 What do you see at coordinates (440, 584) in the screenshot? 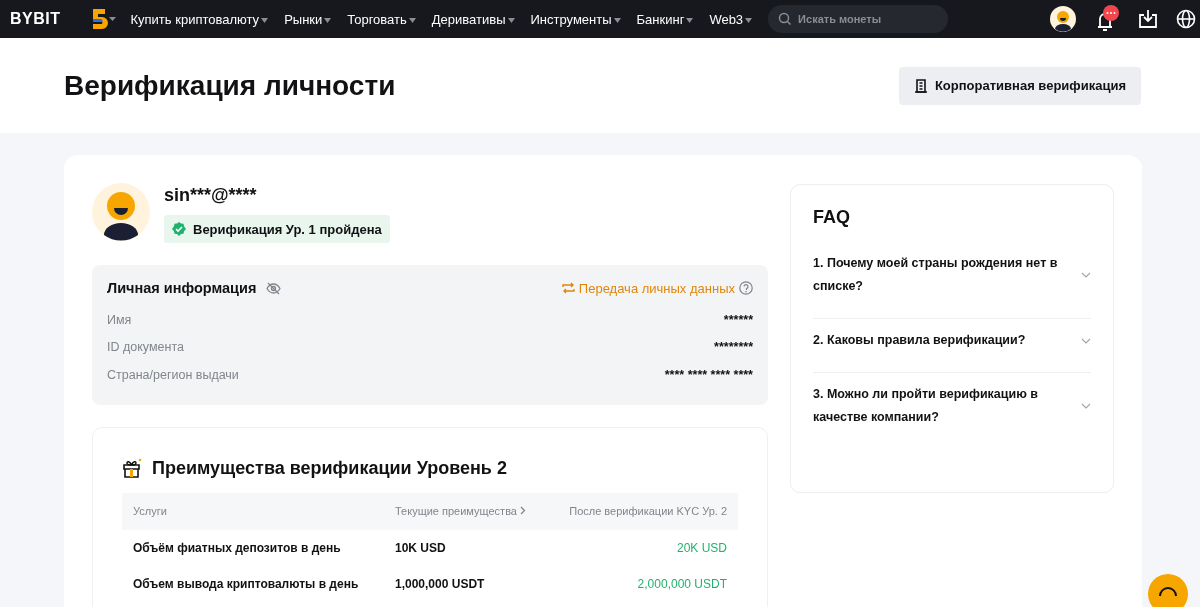
I see `table-cell-text: 1,000,000 USDT` at bounding box center [440, 584].